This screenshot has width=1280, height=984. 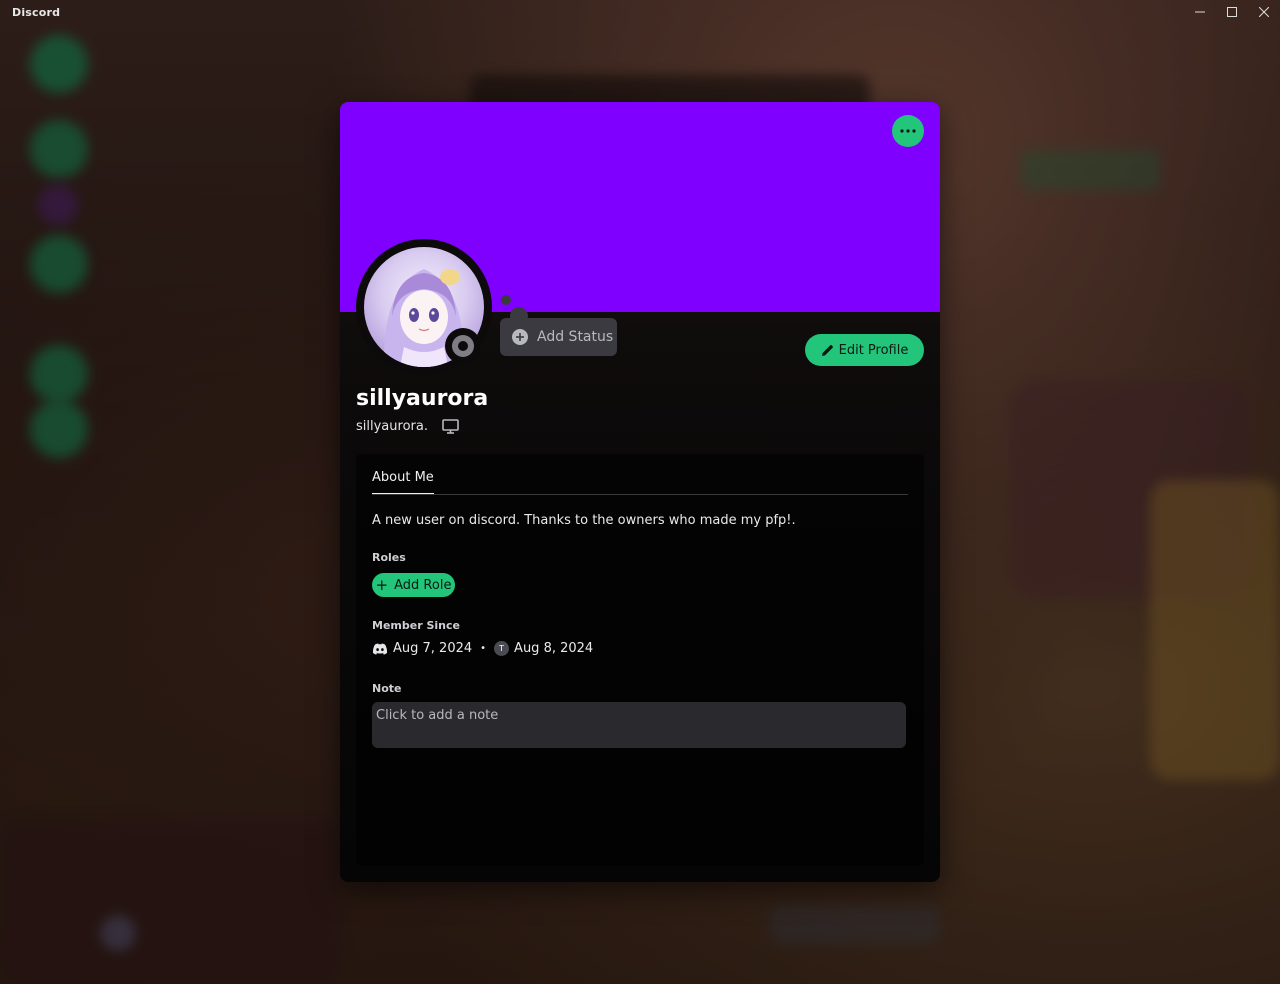 I want to click on close-button, so click(x=1264, y=12).